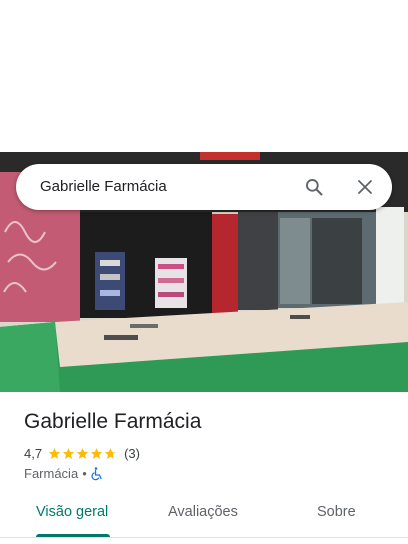  Describe the element at coordinates (103, 186) in the screenshot. I see `search-input: Gabrielle Farmácia` at that location.